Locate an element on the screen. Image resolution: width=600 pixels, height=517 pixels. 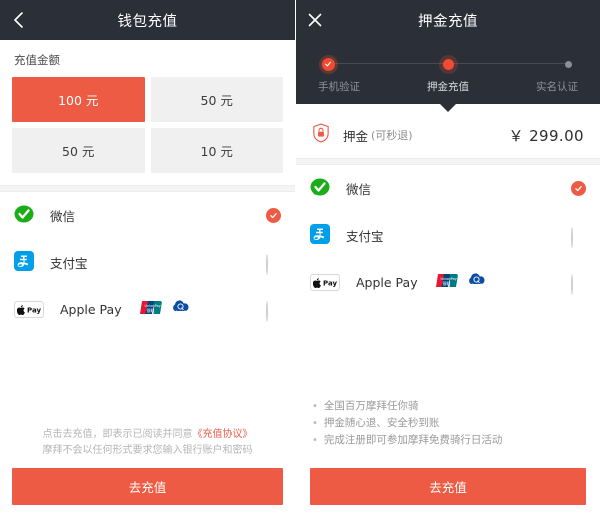
close-button is located at coordinates (315, 20).